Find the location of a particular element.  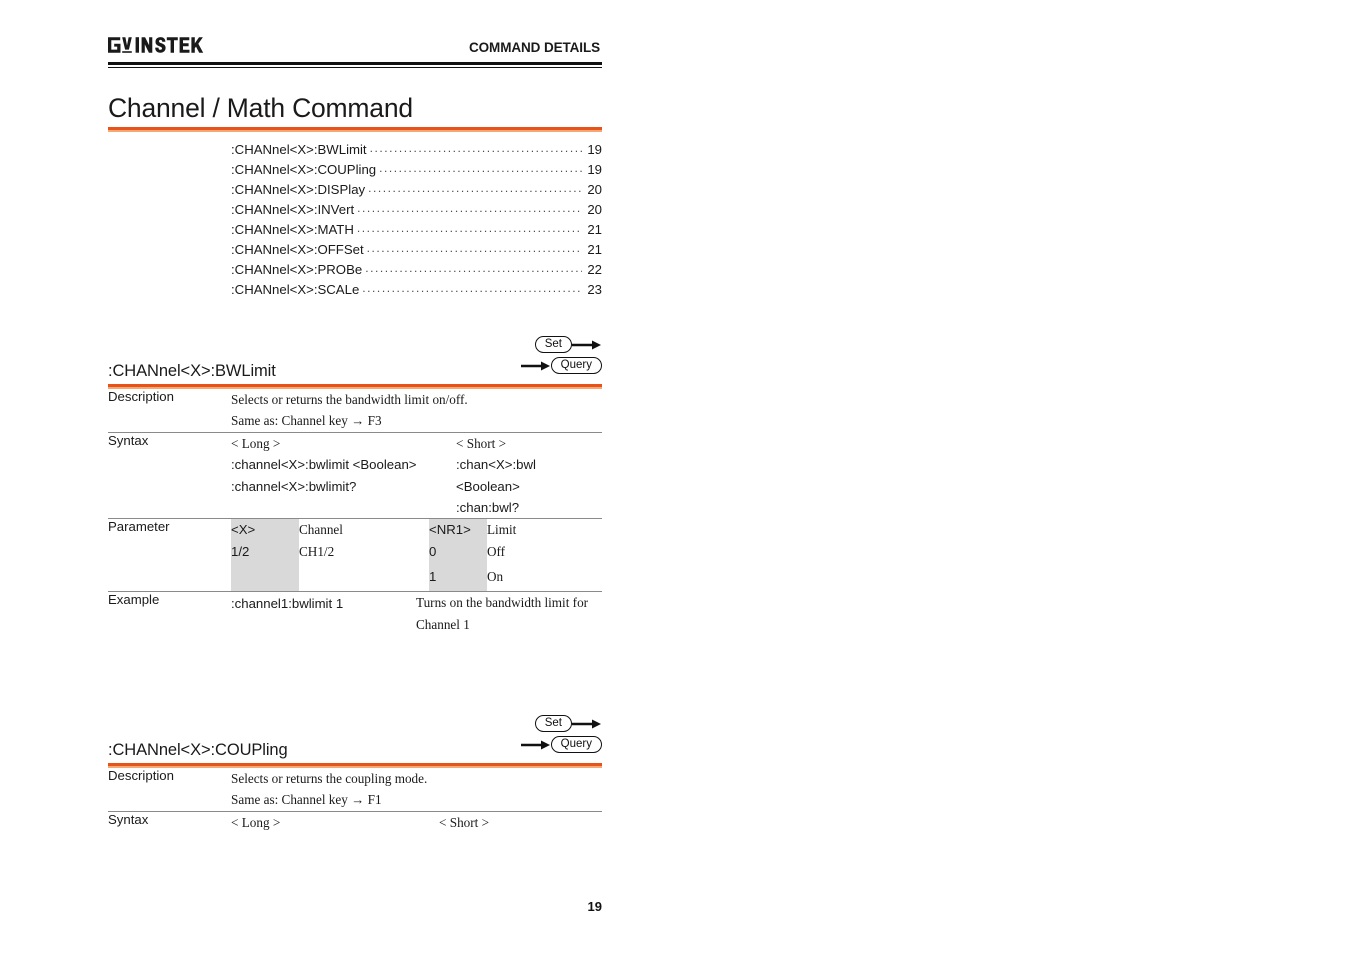

parameter-row: 1/2 CH1/2 0 Off is located at coordinates (416, 553).